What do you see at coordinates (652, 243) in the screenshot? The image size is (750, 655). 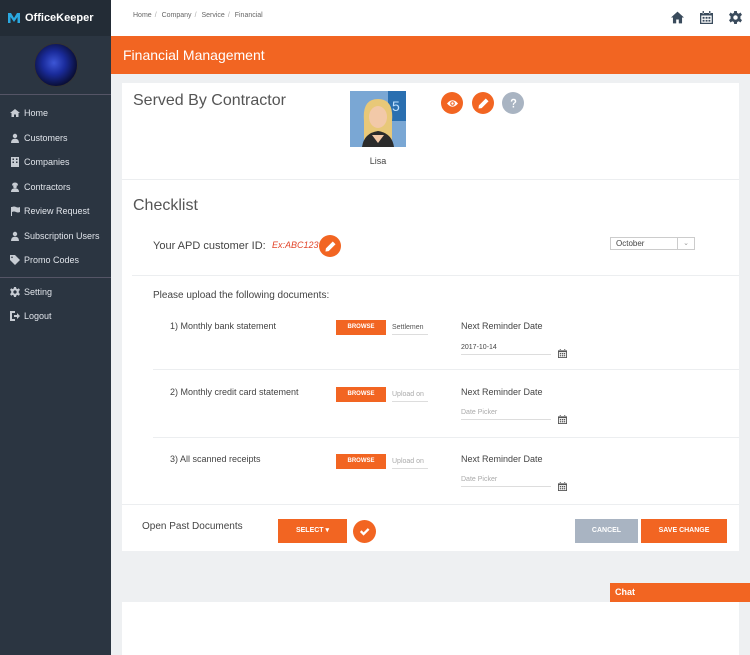 I see `month-select: October ⌄` at bounding box center [652, 243].